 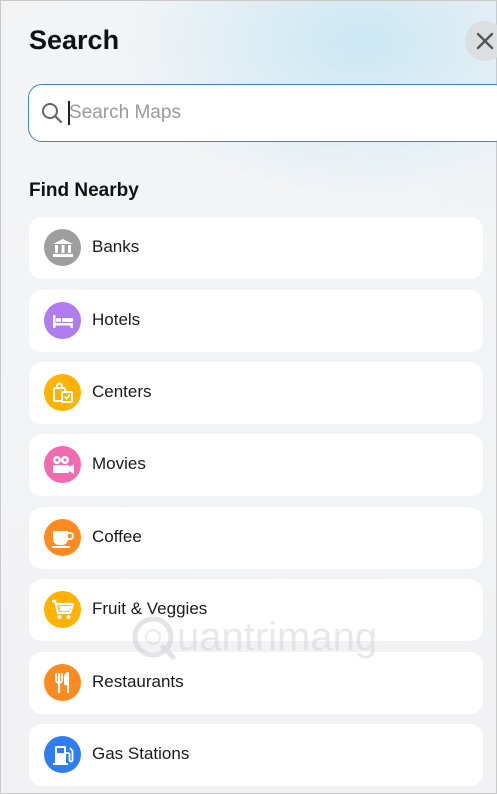 I want to click on bed-icon, so click(x=62, y=320).